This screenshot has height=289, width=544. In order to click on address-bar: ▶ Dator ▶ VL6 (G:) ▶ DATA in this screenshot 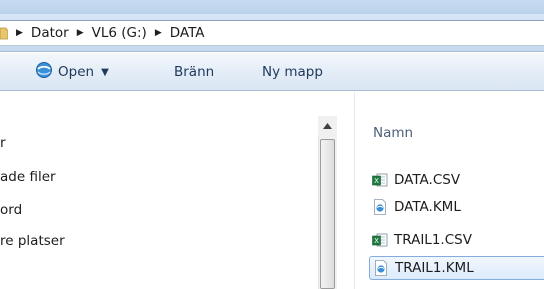, I will do `click(272, 33)`.